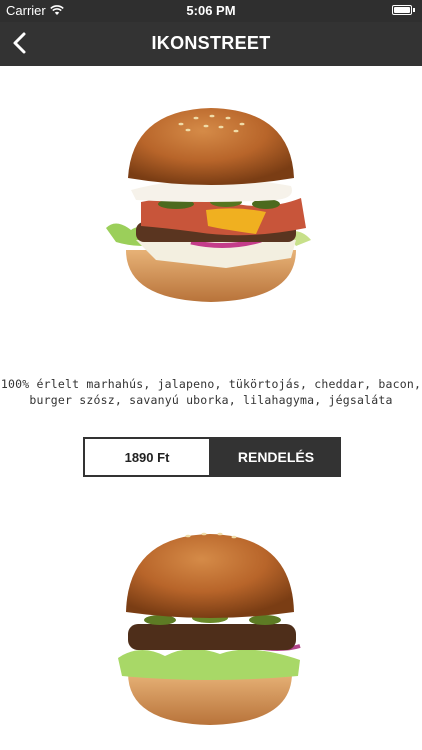 This screenshot has width=422, height=750. Describe the element at coordinates (208, 205) in the screenshot. I see `burger-image` at that location.